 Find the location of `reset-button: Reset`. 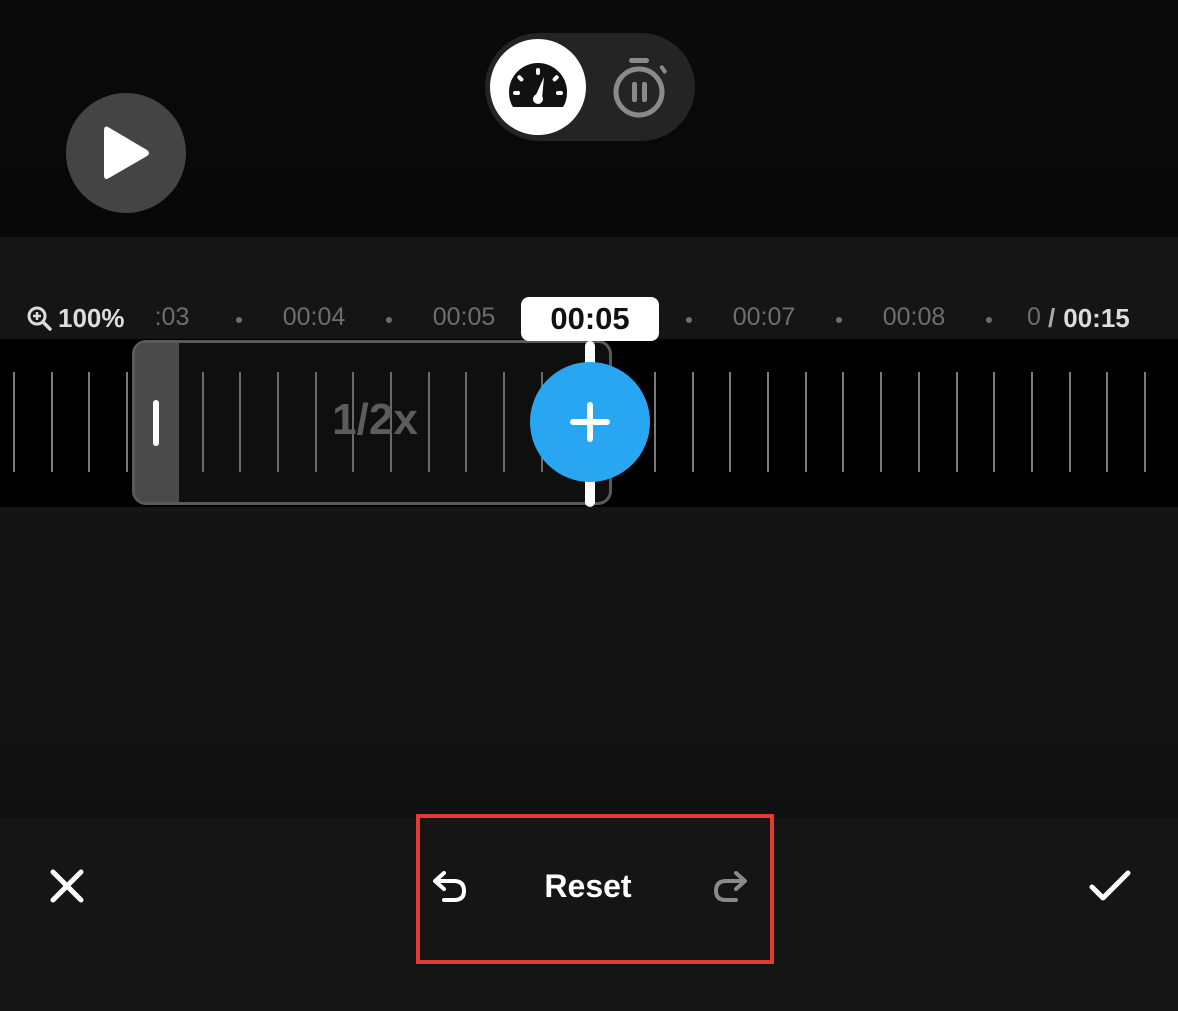

reset-button: Reset is located at coordinates (588, 886).